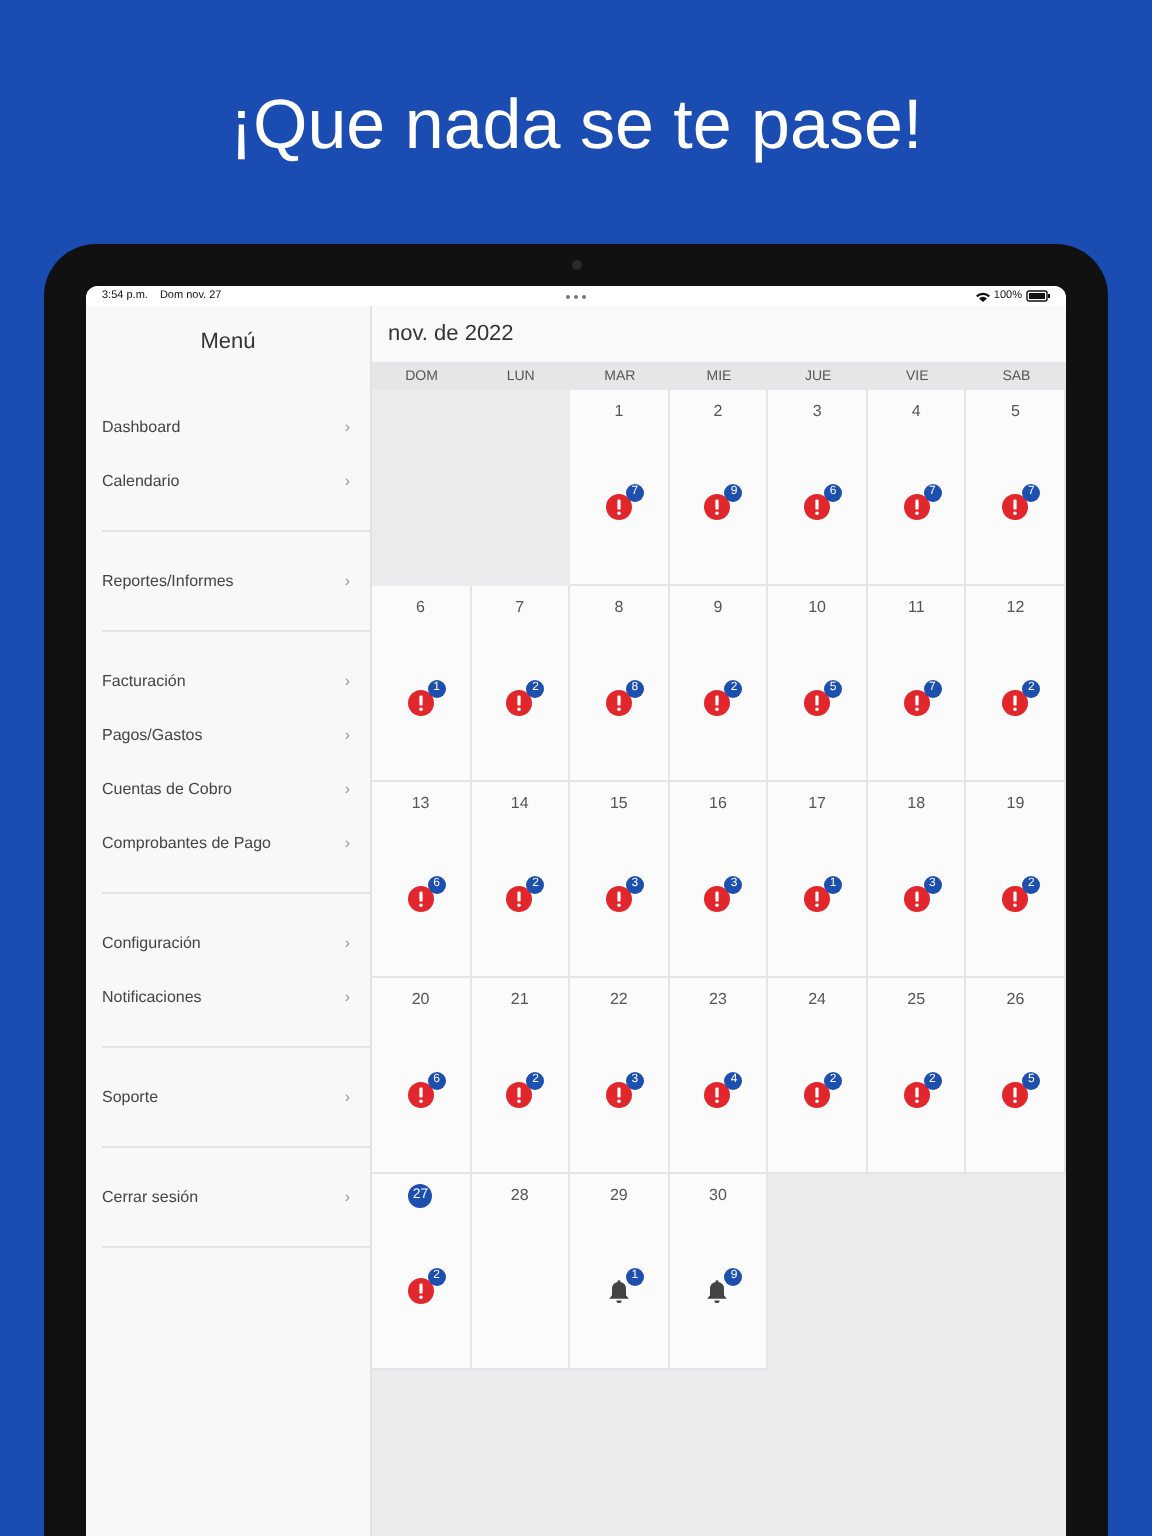 This screenshot has height=1536, width=1152. Describe the element at coordinates (236, 843) in the screenshot. I see `menu-item: Comprobantes de Pago ›` at that location.